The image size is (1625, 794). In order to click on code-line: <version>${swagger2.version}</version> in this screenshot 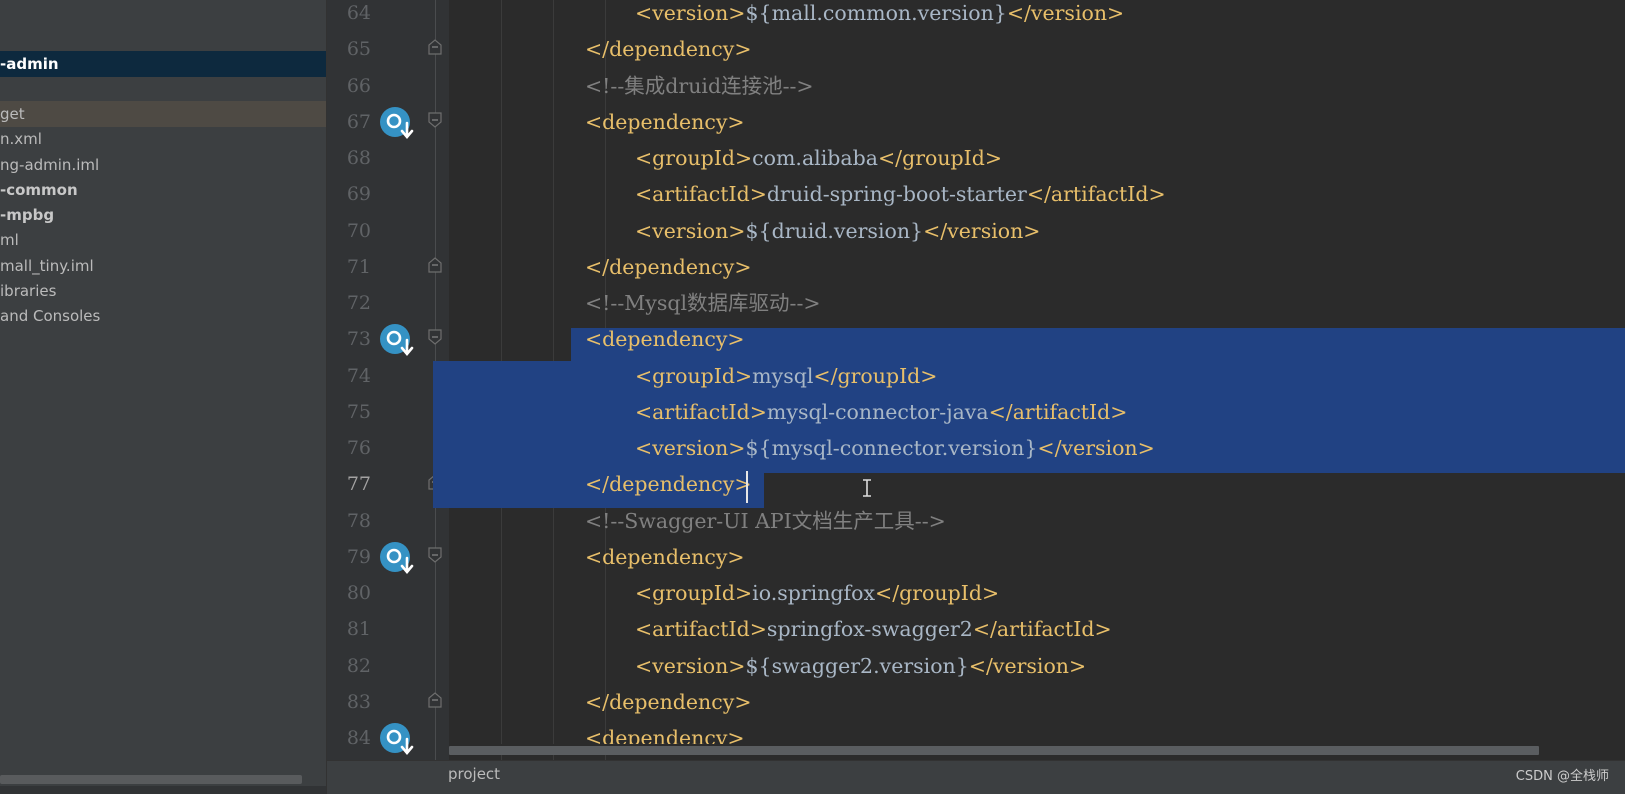, I will do `click(860, 672)`.